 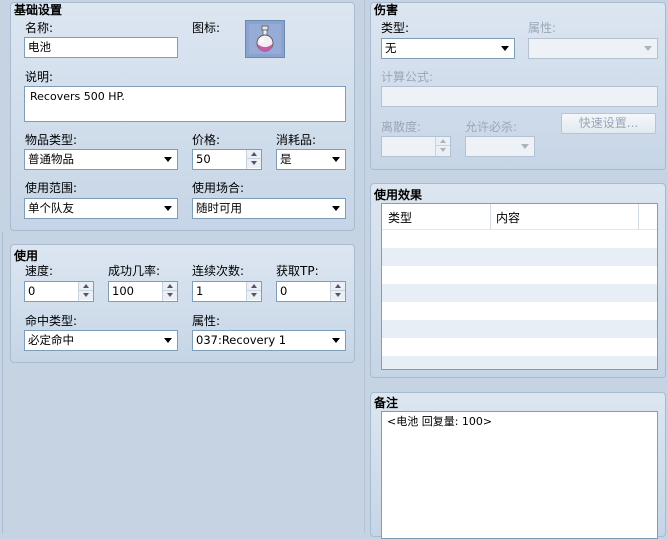 What do you see at coordinates (51, 140) in the screenshot?
I see `item-type-label: 物品类型:` at bounding box center [51, 140].